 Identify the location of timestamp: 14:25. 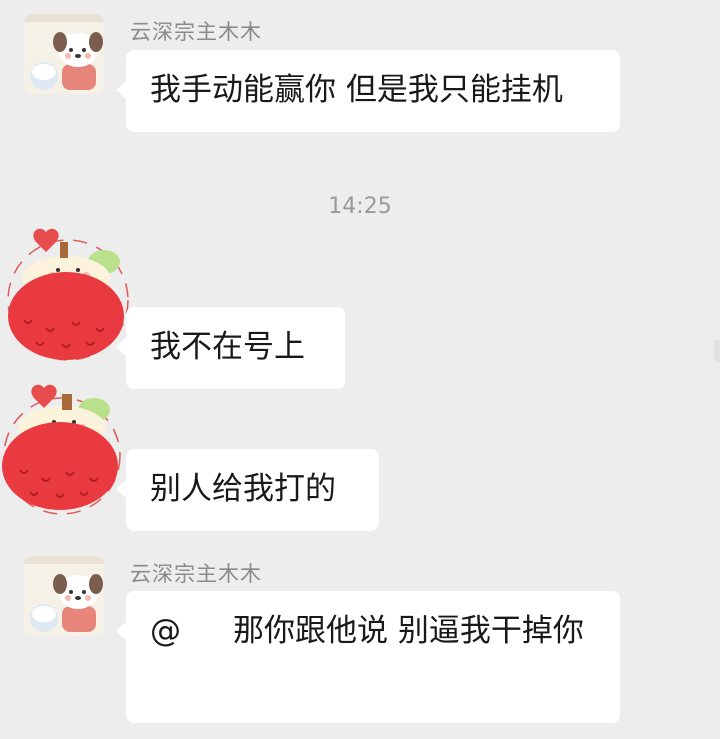
(360, 206).